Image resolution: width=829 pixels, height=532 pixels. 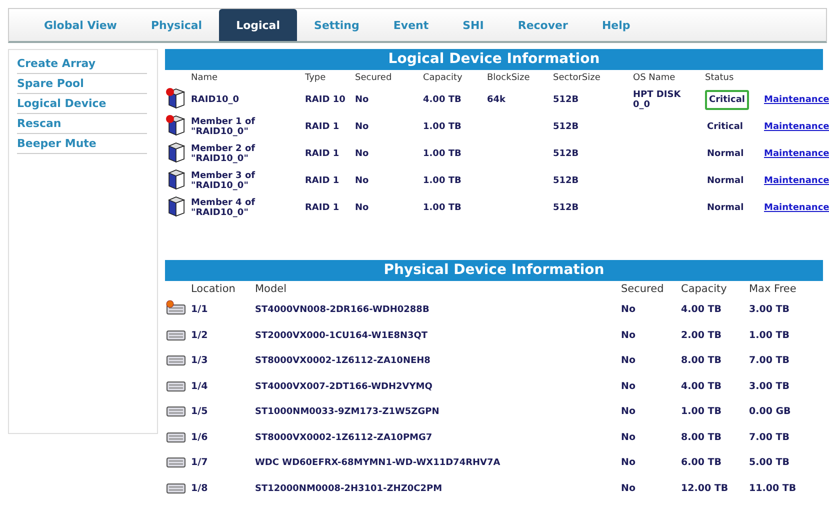 What do you see at coordinates (315, 78) in the screenshot?
I see `column-header: Type` at bounding box center [315, 78].